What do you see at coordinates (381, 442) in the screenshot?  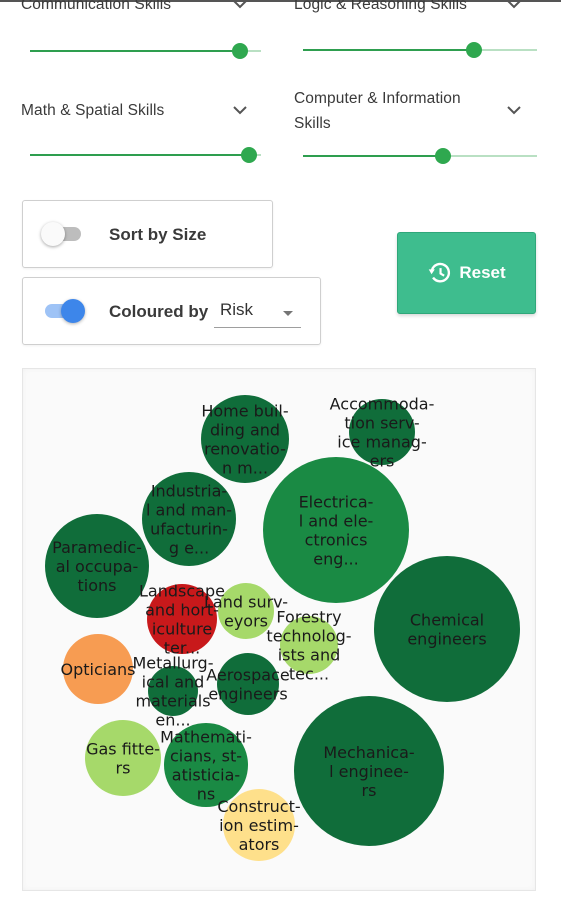 I see `bubble-label-line: ice manag-` at bounding box center [381, 442].